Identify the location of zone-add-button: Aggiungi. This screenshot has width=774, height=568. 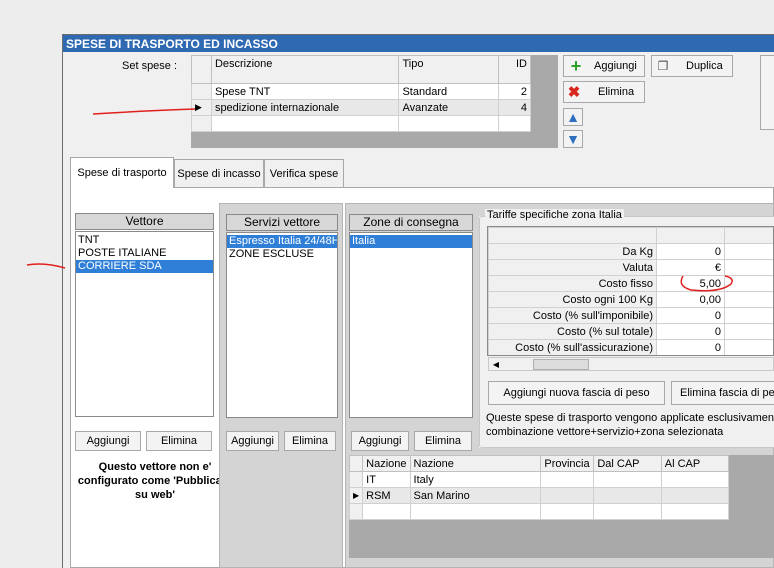
(380, 441).